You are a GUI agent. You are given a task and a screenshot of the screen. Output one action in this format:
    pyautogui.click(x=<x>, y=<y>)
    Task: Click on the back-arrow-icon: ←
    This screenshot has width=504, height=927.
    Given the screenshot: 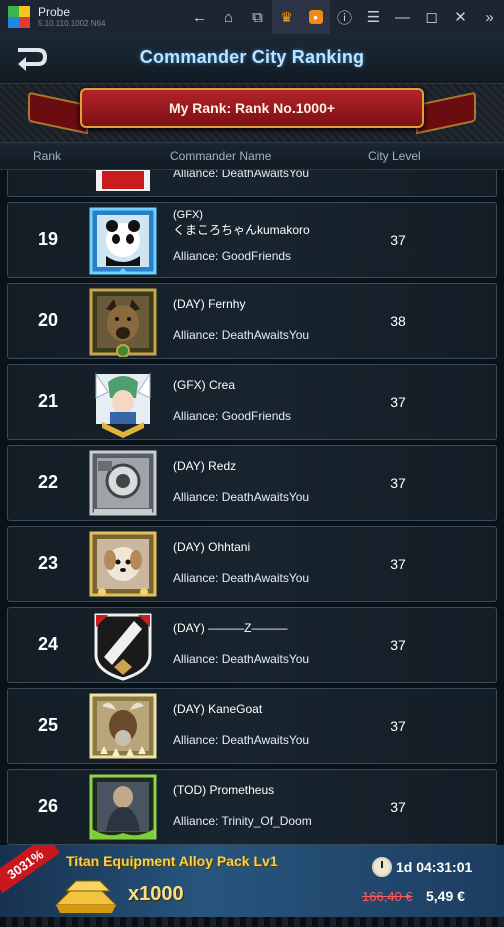 What is the action you would take?
    pyautogui.click(x=199, y=17)
    